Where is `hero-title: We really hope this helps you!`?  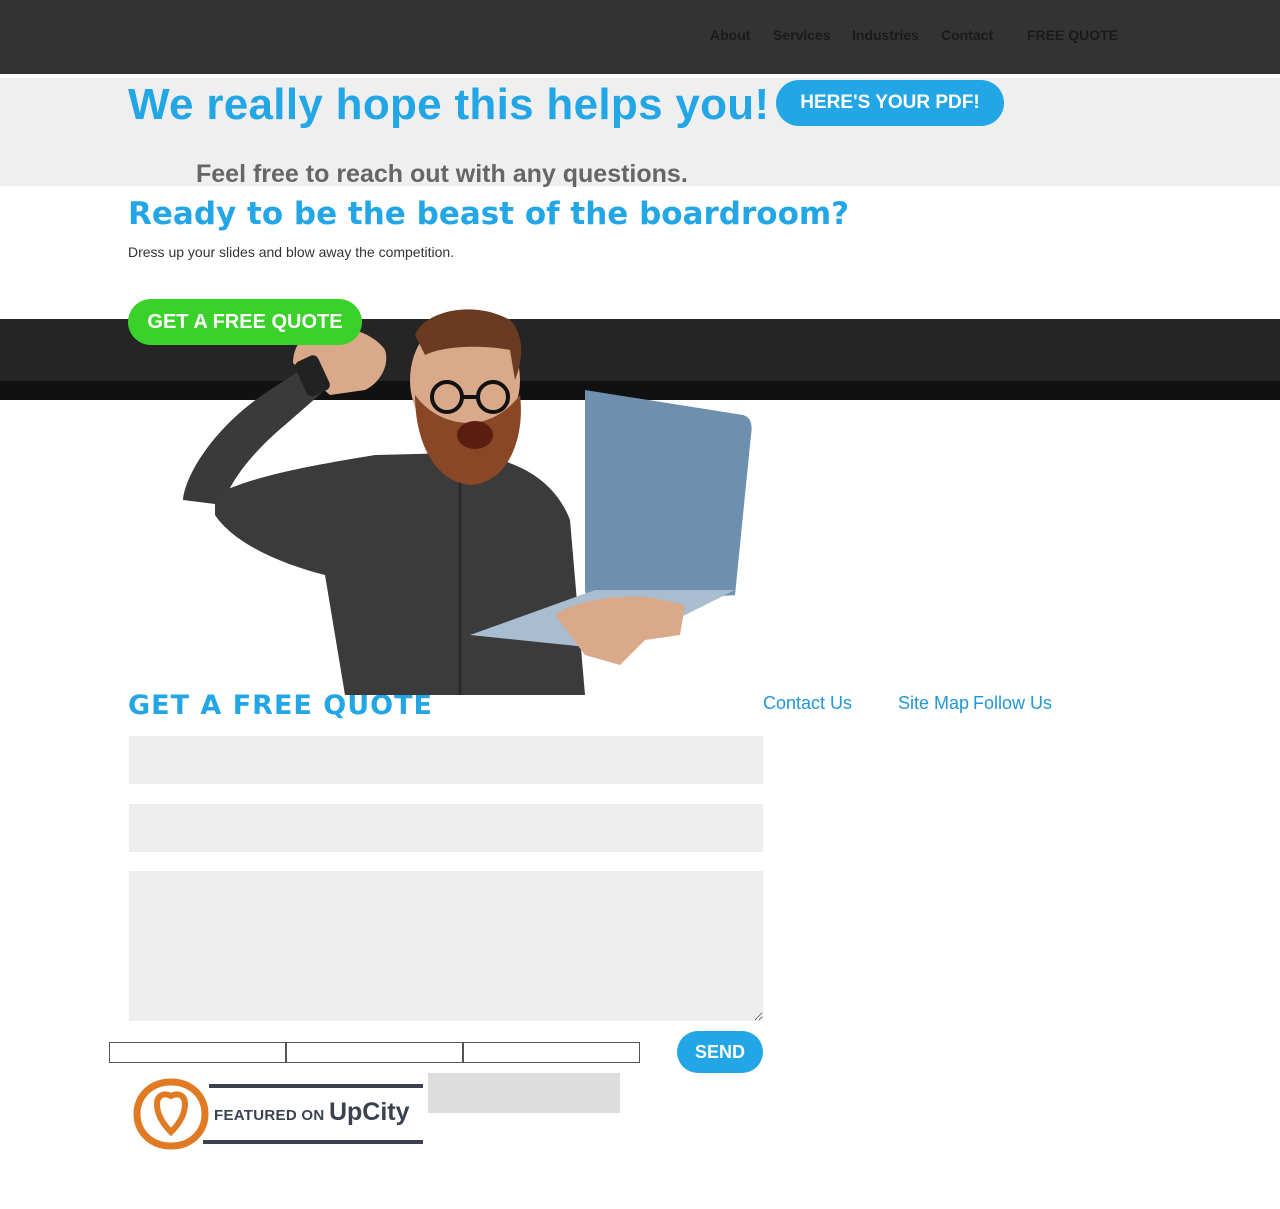
hero-title: We really hope this helps you! is located at coordinates (449, 104).